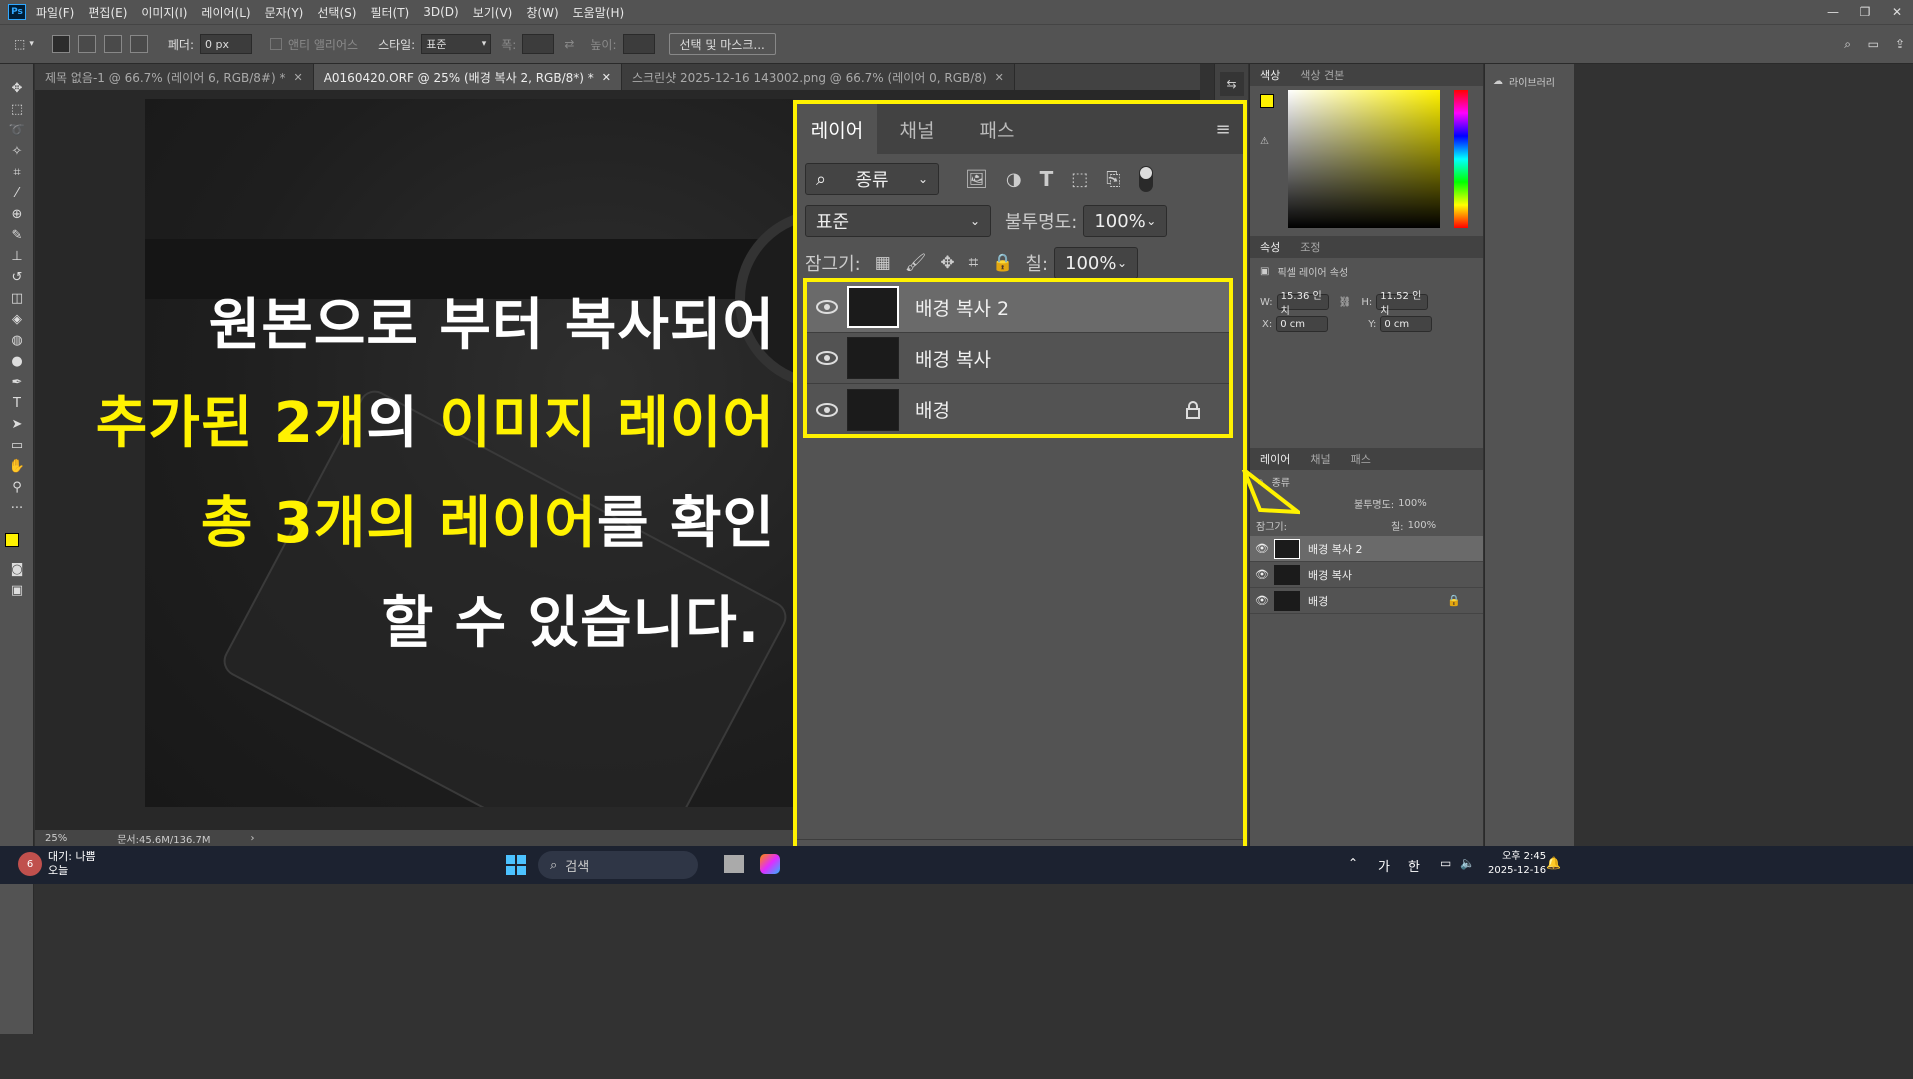 The height and width of the screenshot is (1079, 1913). What do you see at coordinates (17, 256) in the screenshot?
I see `stamp-tool-icon: ⊥` at bounding box center [17, 256].